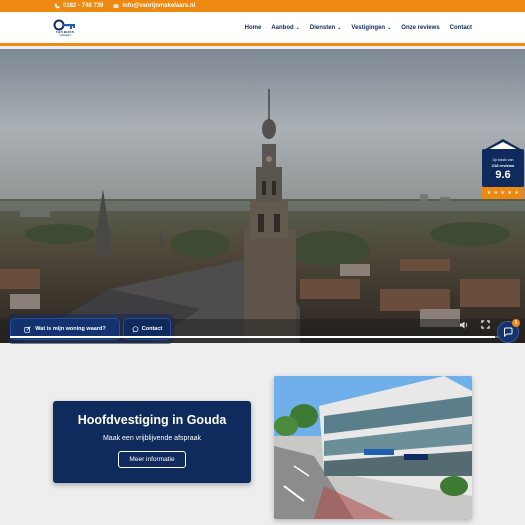 The image size is (525, 525). What do you see at coordinates (65, 29) in the screenshot?
I see `site-logo: VAN RIJEN makelaars` at bounding box center [65, 29].